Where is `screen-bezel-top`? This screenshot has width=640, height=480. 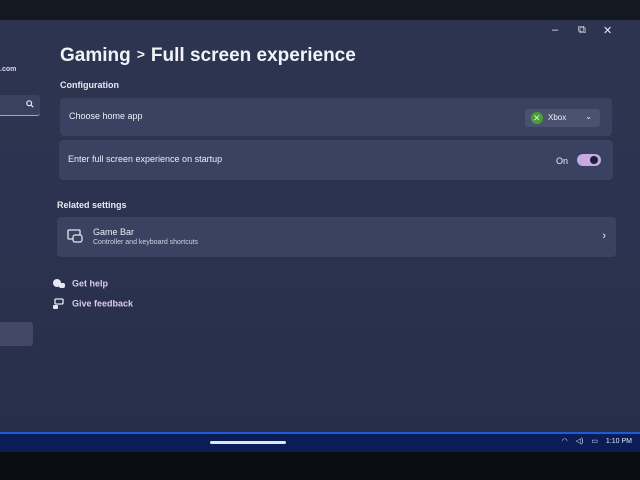
screen-bezel-top is located at coordinates (320, 11).